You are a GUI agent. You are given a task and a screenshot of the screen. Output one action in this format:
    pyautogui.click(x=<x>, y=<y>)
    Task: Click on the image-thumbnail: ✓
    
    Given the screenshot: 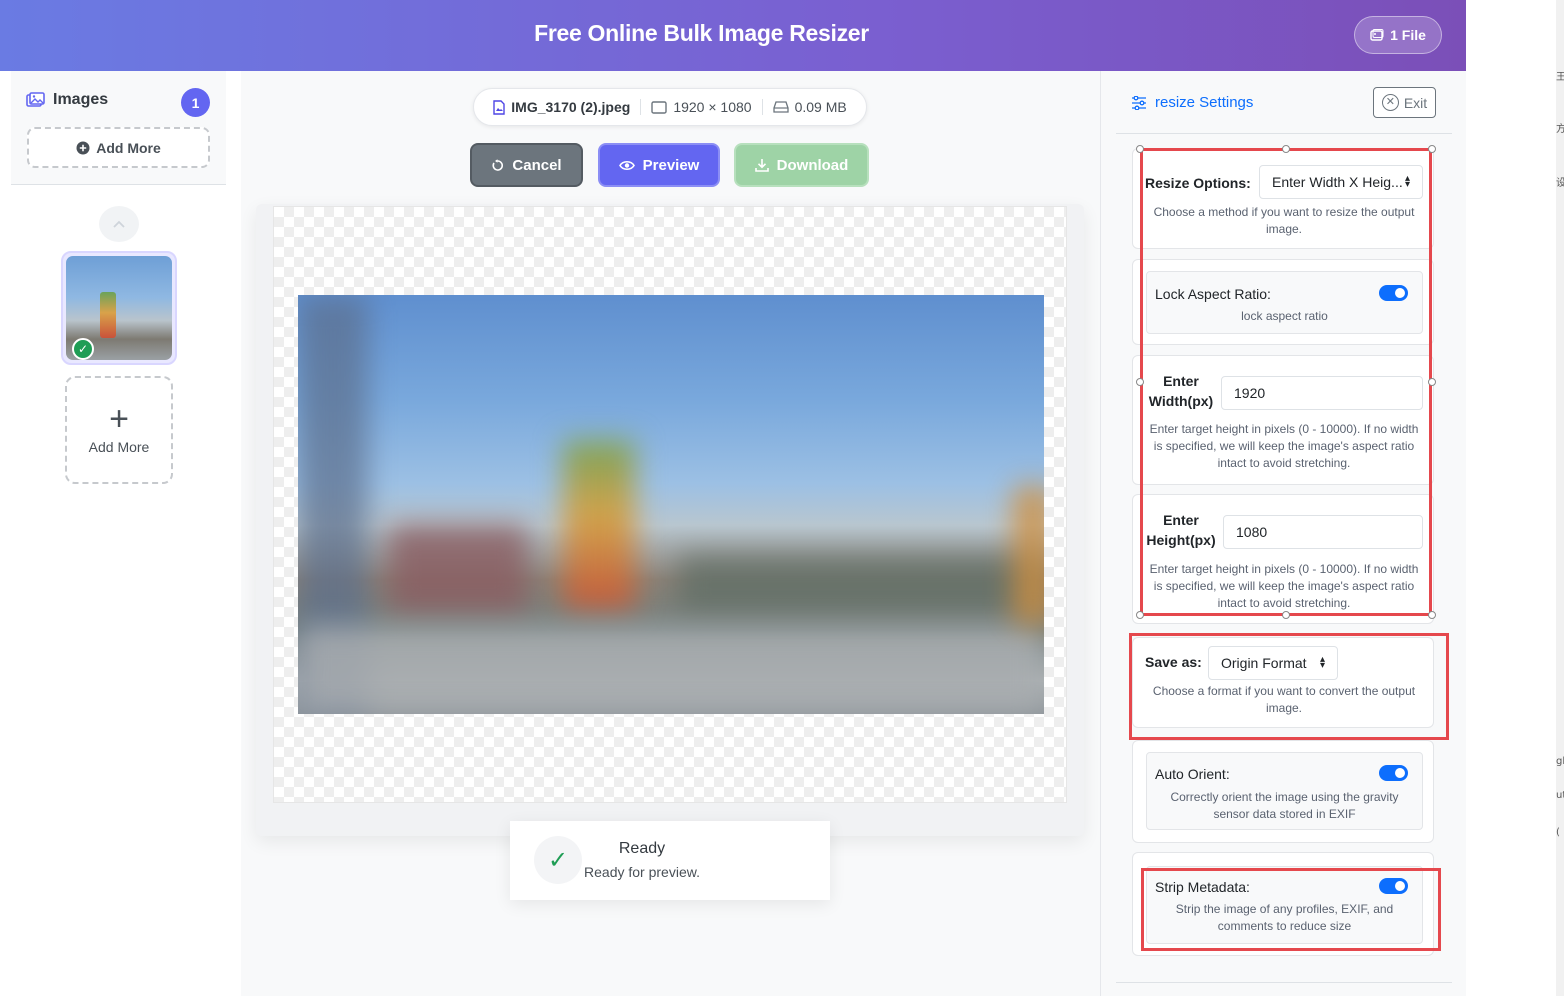 What is the action you would take?
    pyautogui.click(x=119, y=308)
    